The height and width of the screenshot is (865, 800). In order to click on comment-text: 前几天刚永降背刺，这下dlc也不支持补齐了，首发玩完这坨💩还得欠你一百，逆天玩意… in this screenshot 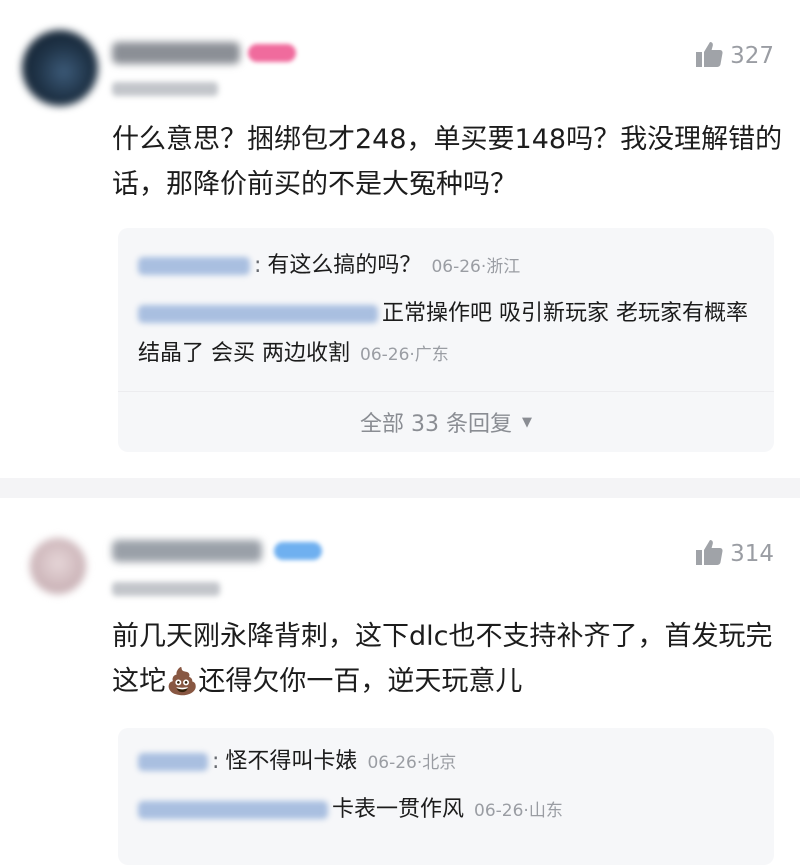, I will do `click(448, 659)`.